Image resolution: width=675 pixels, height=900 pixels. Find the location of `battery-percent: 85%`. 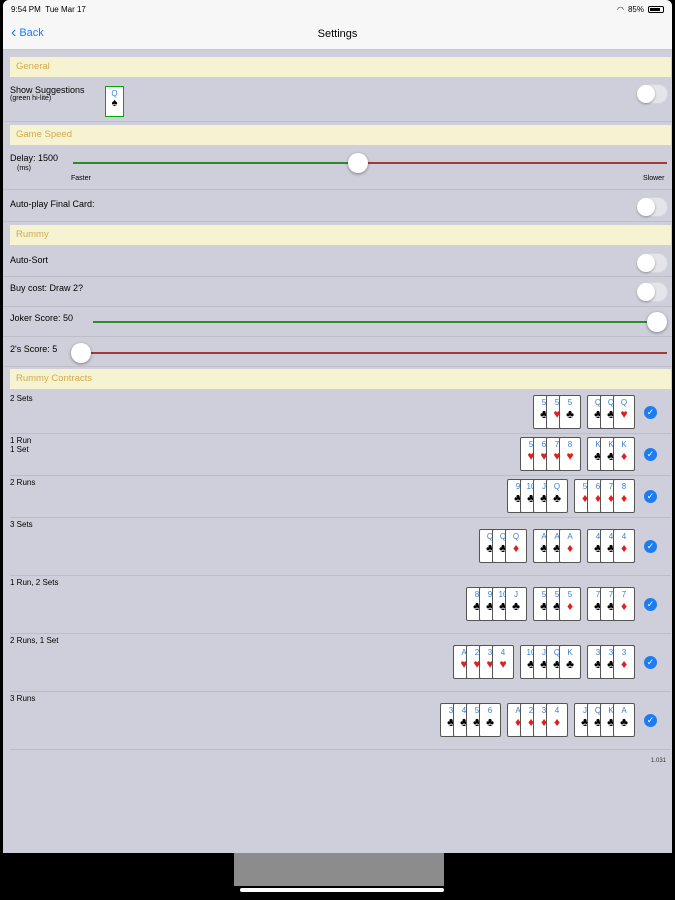

battery-percent: 85% is located at coordinates (635, 9).